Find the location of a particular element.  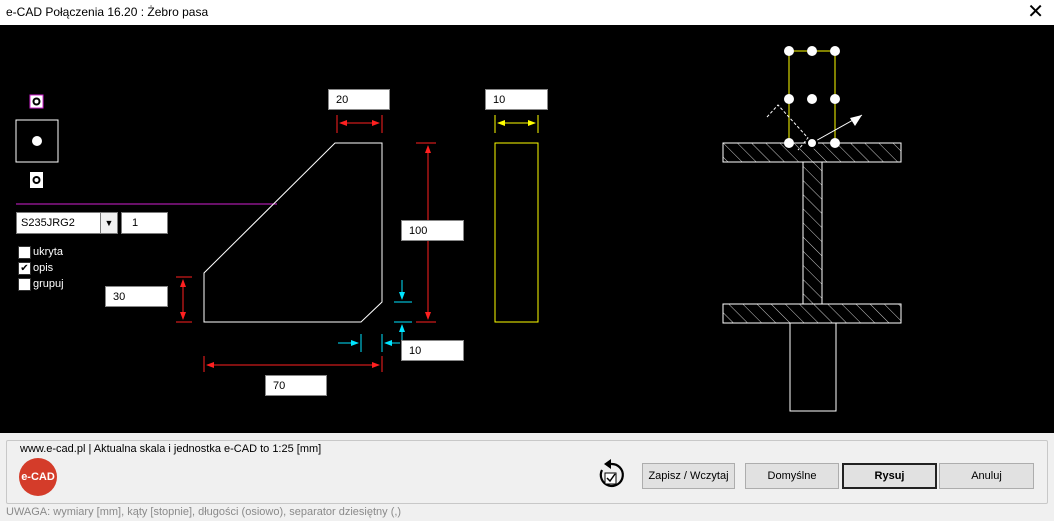

check-icon: ✔ is located at coordinates (24, 268).